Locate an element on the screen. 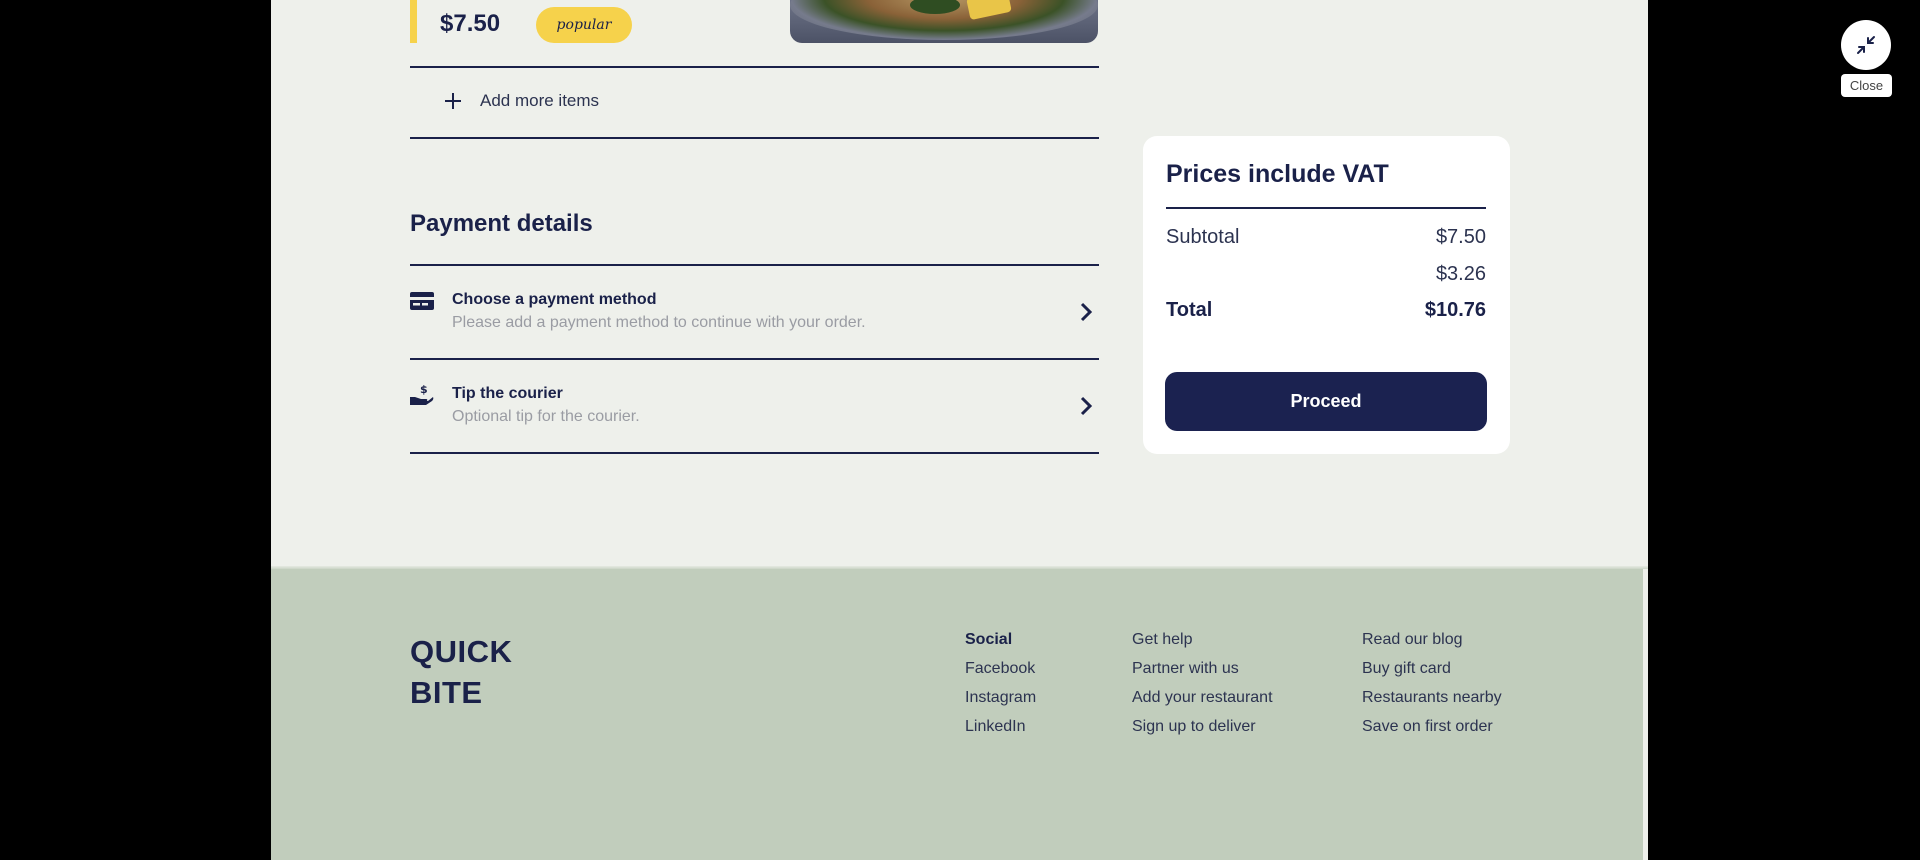 Image resolution: width=1920 pixels, height=860 pixels. item-price: $7.50 is located at coordinates (470, 23).